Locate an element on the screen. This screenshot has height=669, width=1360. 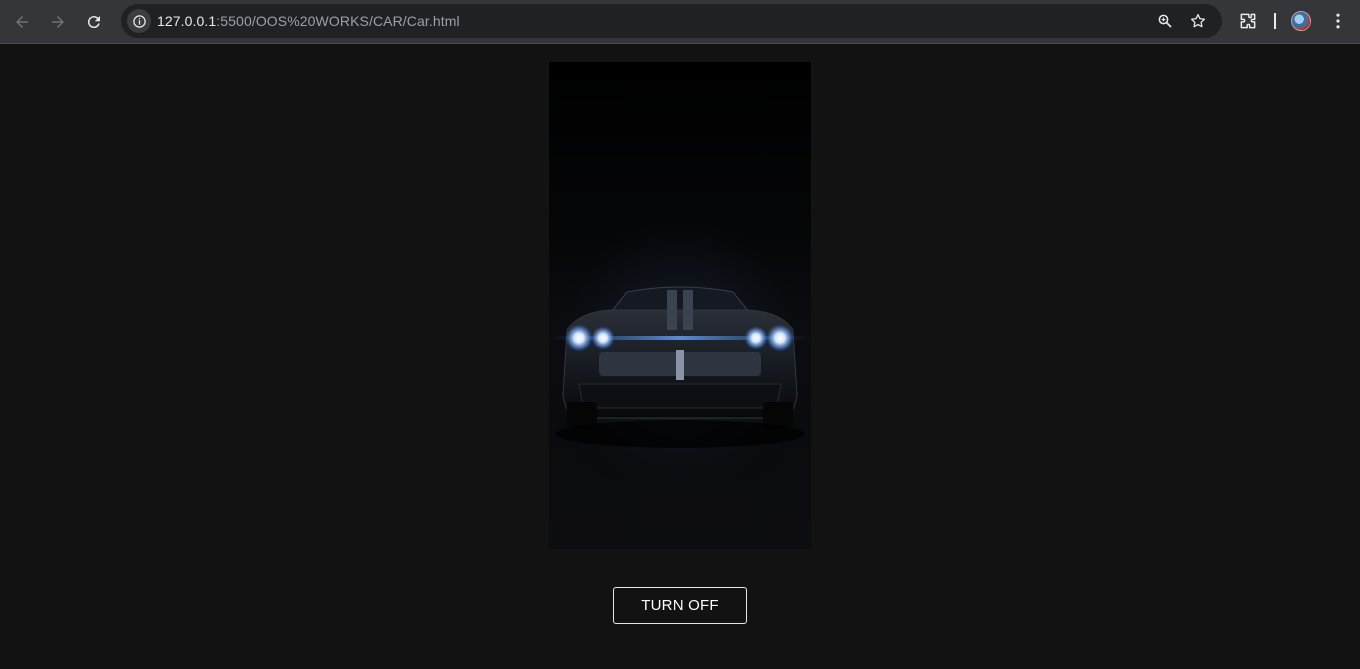
toolbar-separator is located at coordinates (1275, 21).